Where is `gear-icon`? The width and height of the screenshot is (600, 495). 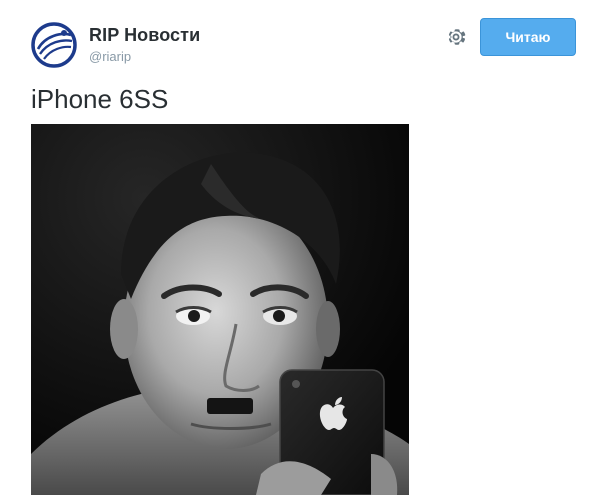
gear-icon is located at coordinates (456, 37).